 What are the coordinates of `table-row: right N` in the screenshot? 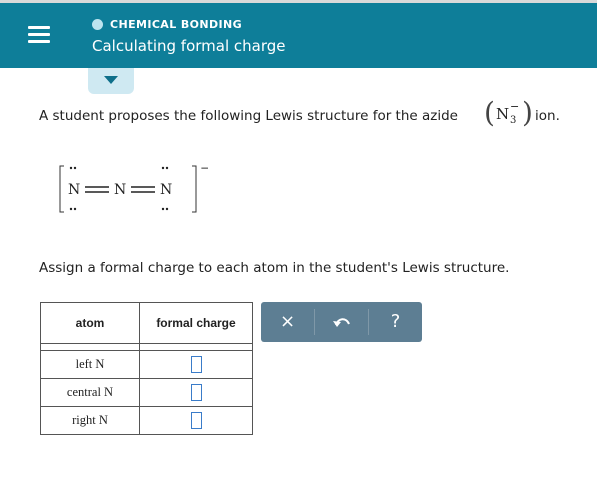 It's located at (146, 420).